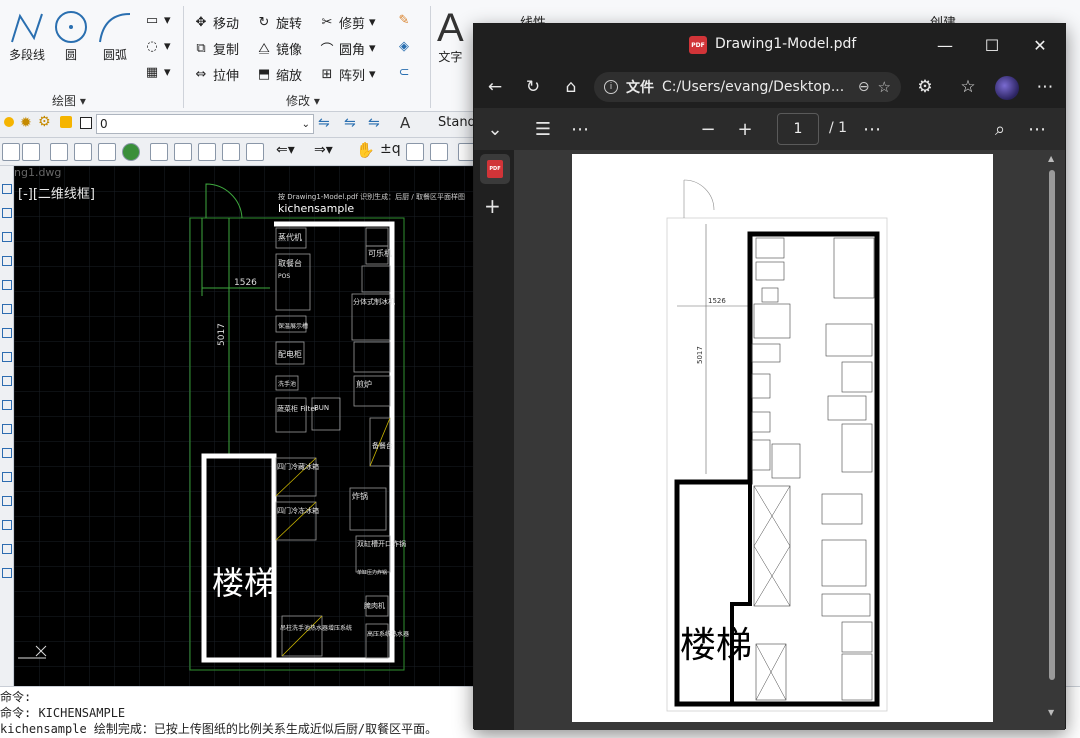 The image size is (1080, 738). I want to click on search-icon: ⌕, so click(1000, 129).